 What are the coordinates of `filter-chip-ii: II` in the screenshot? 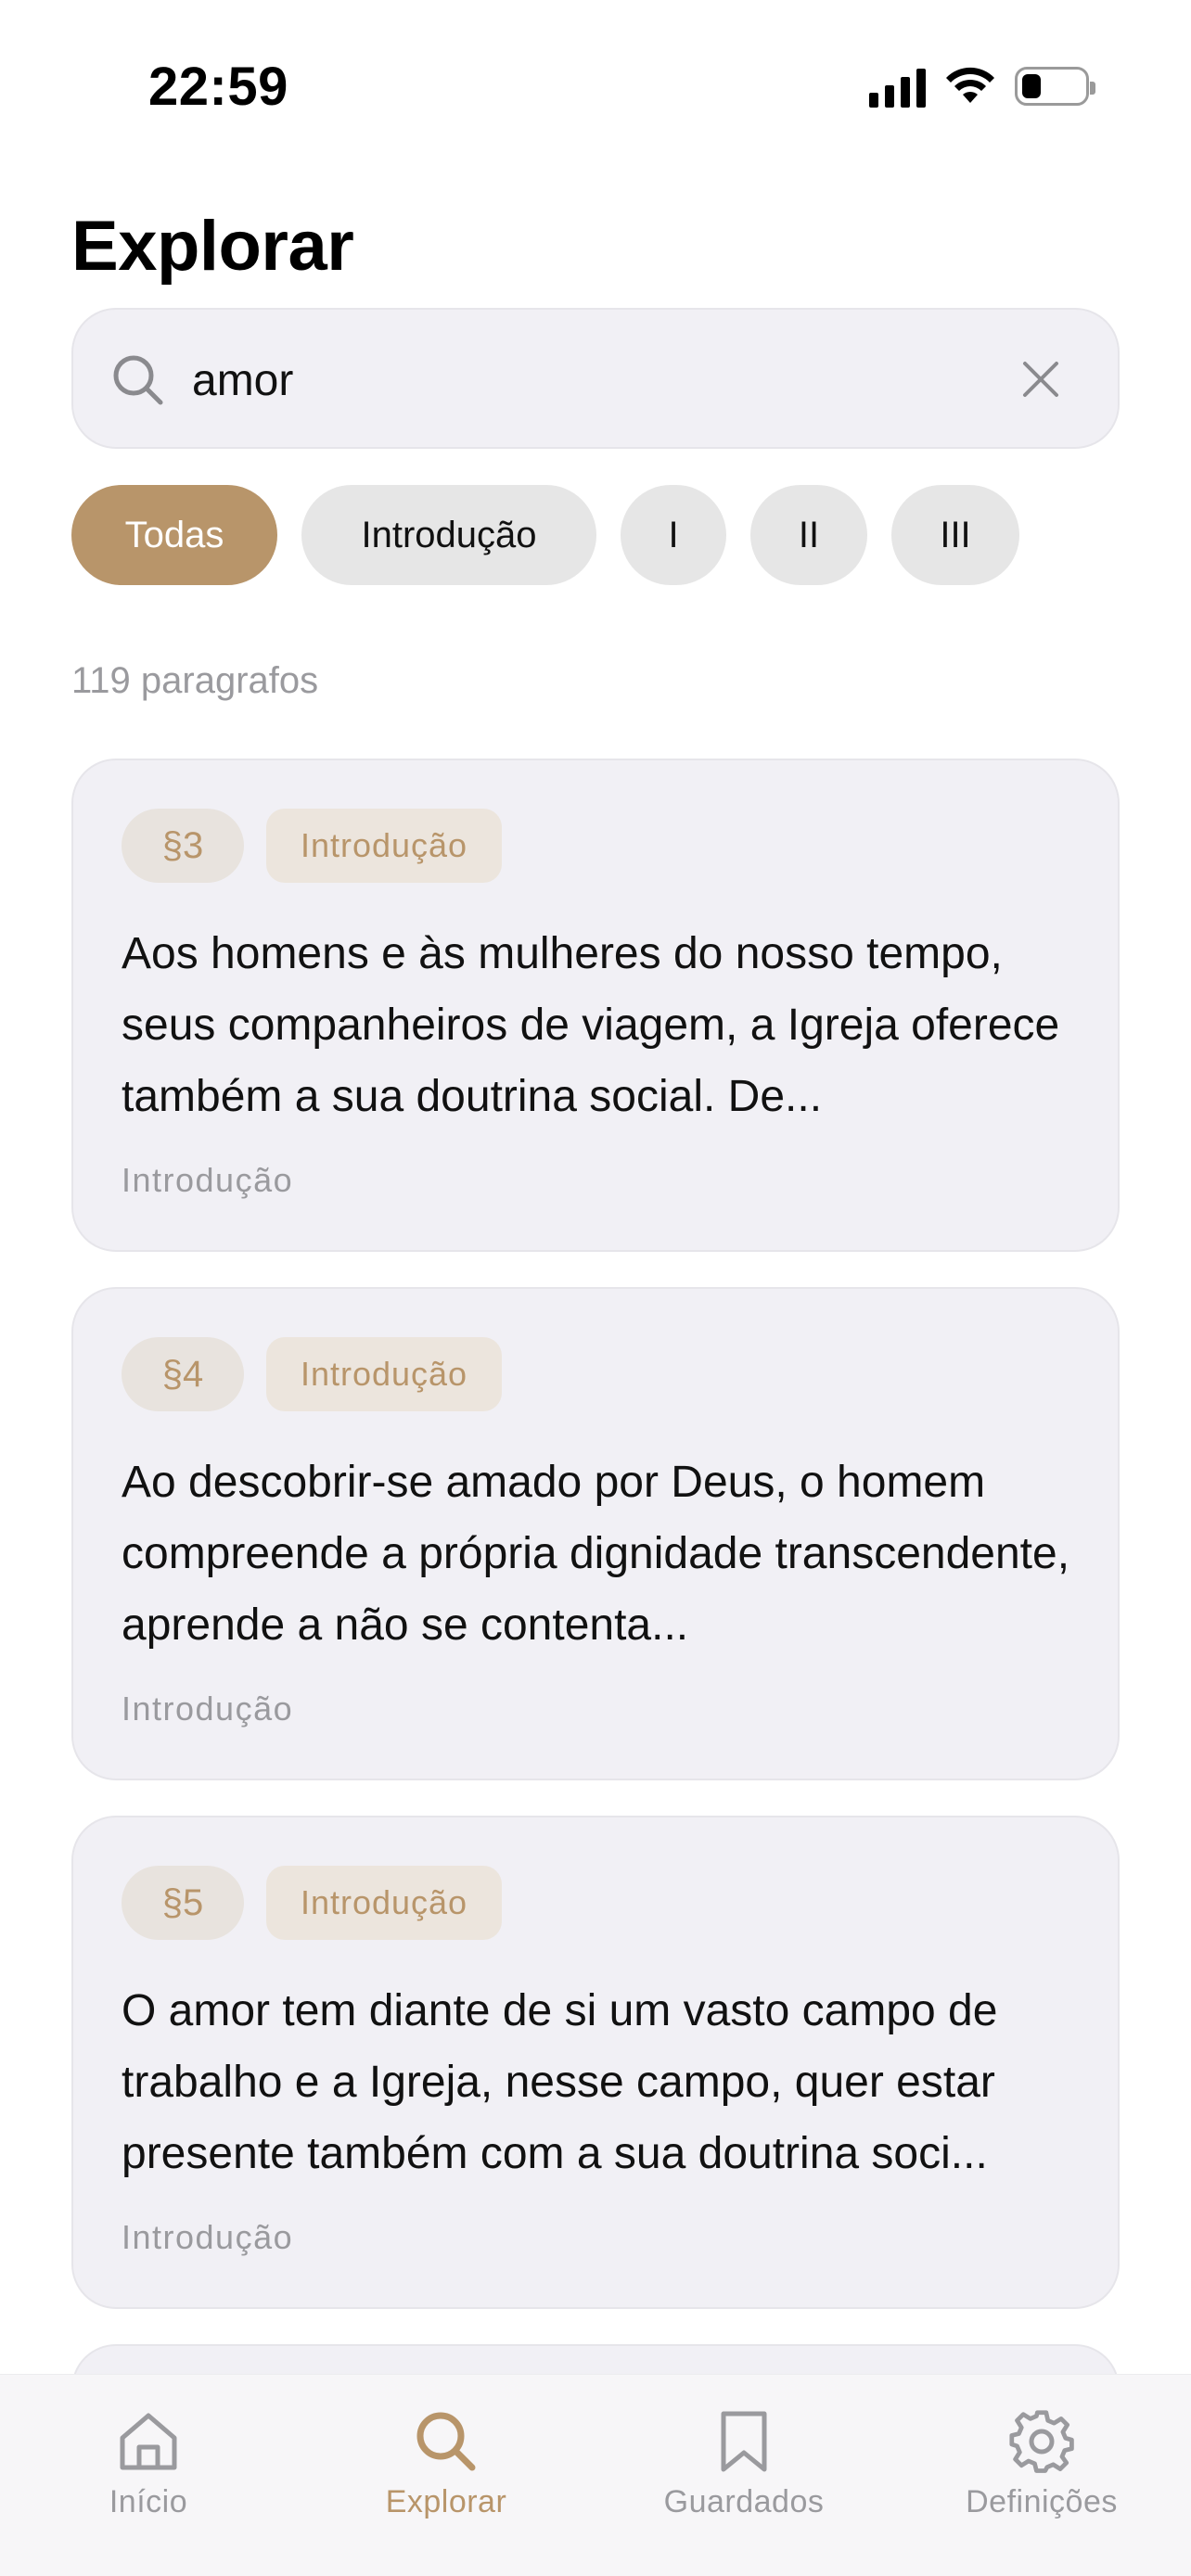 It's located at (808, 535).